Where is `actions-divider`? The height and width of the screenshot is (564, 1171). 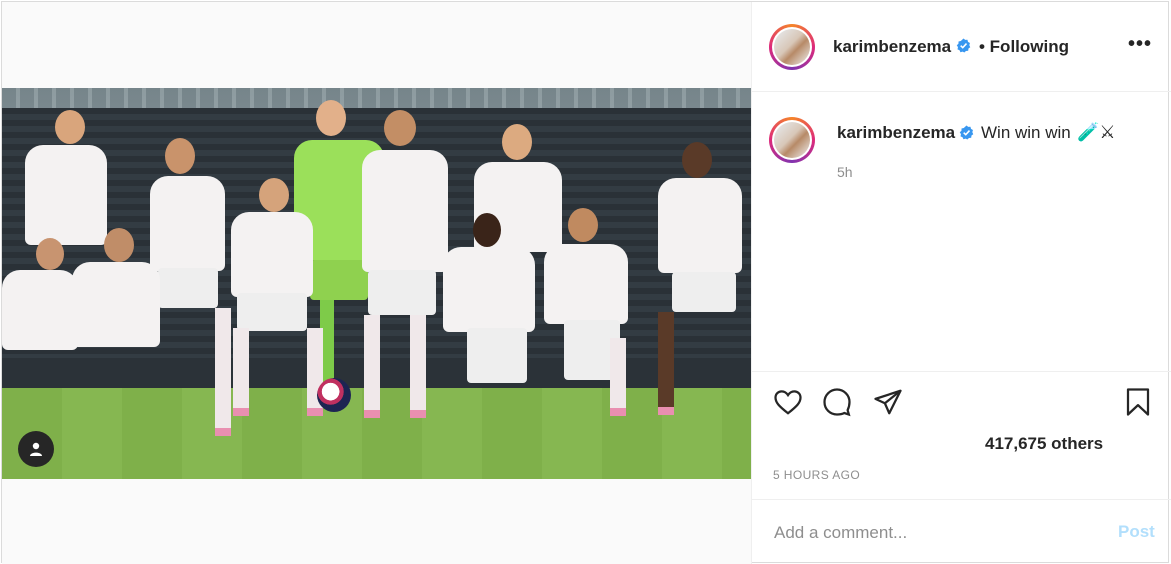 actions-divider is located at coordinates (961, 371).